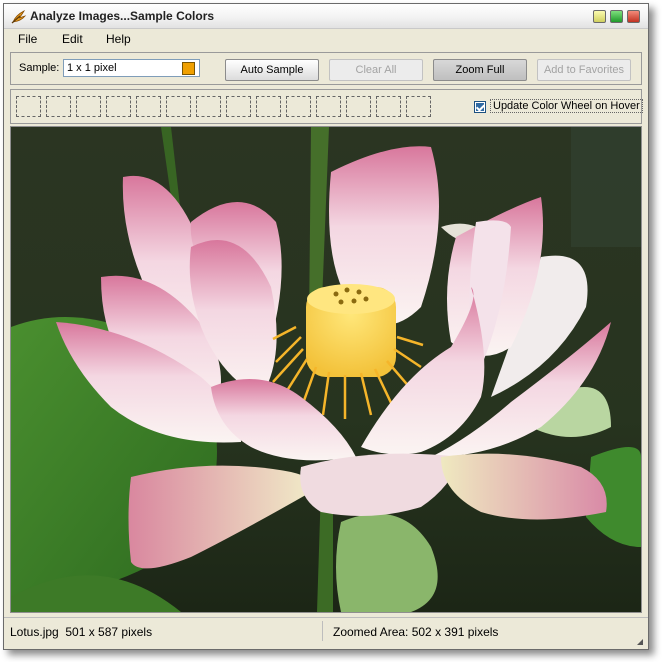 The width and height of the screenshot is (662, 662). I want to click on sample-size-value: 1 x 1 pixel, so click(92, 68).